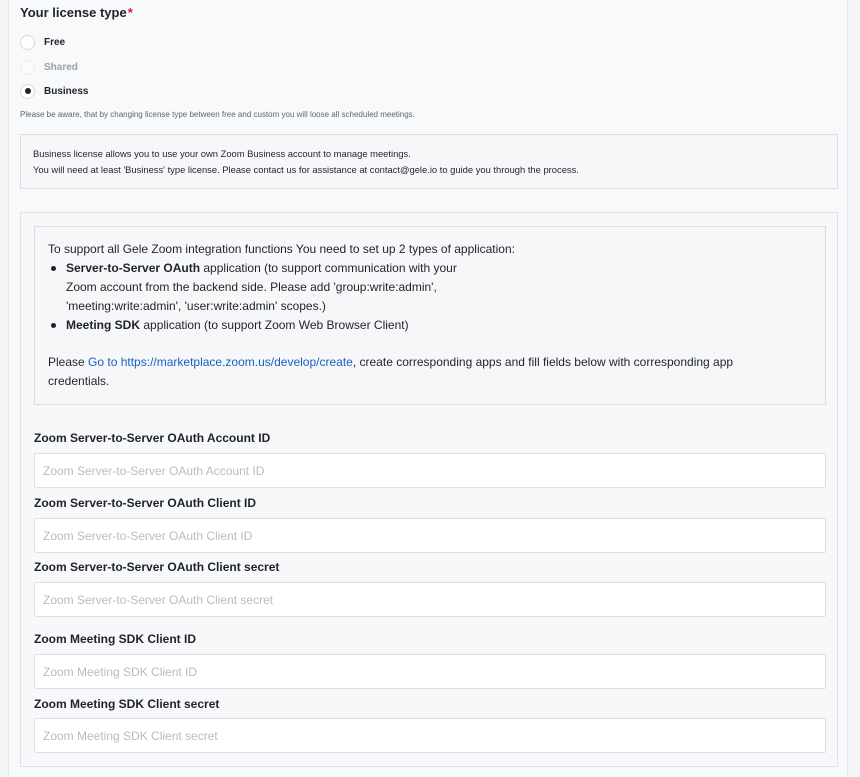 The height and width of the screenshot is (777, 860). What do you see at coordinates (430, 470) in the screenshot?
I see `account-id-input` at bounding box center [430, 470].